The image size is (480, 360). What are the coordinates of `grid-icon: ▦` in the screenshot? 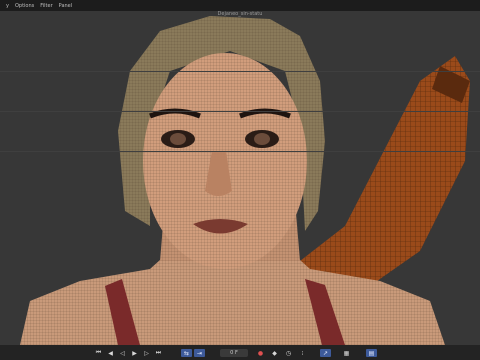 It's located at (346, 353).